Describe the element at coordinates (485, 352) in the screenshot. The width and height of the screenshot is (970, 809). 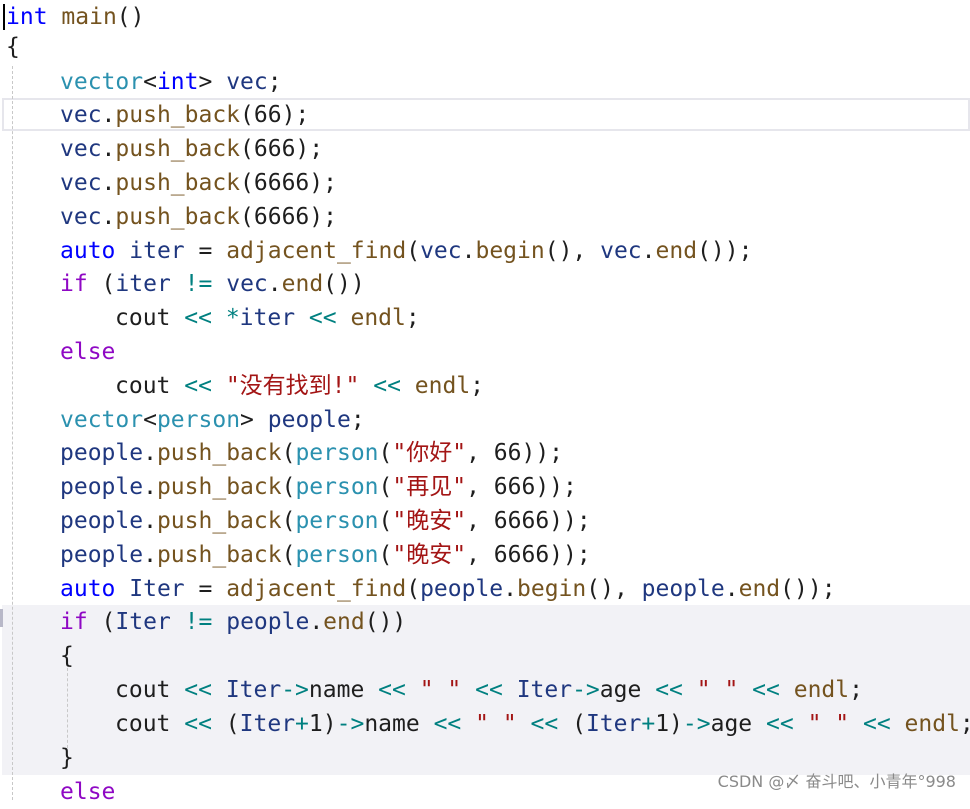
I see `code-line: else` at that location.